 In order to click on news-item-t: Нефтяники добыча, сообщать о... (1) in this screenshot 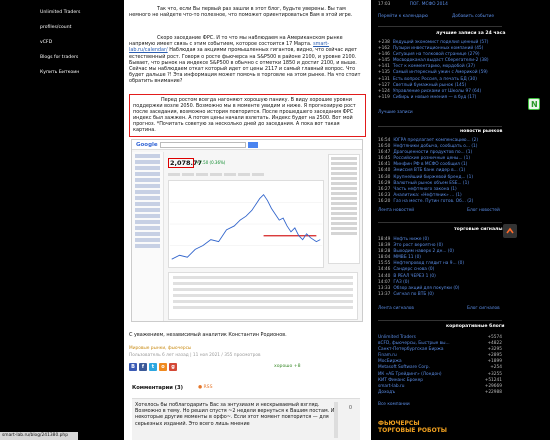, I will do `click(435, 146)`.